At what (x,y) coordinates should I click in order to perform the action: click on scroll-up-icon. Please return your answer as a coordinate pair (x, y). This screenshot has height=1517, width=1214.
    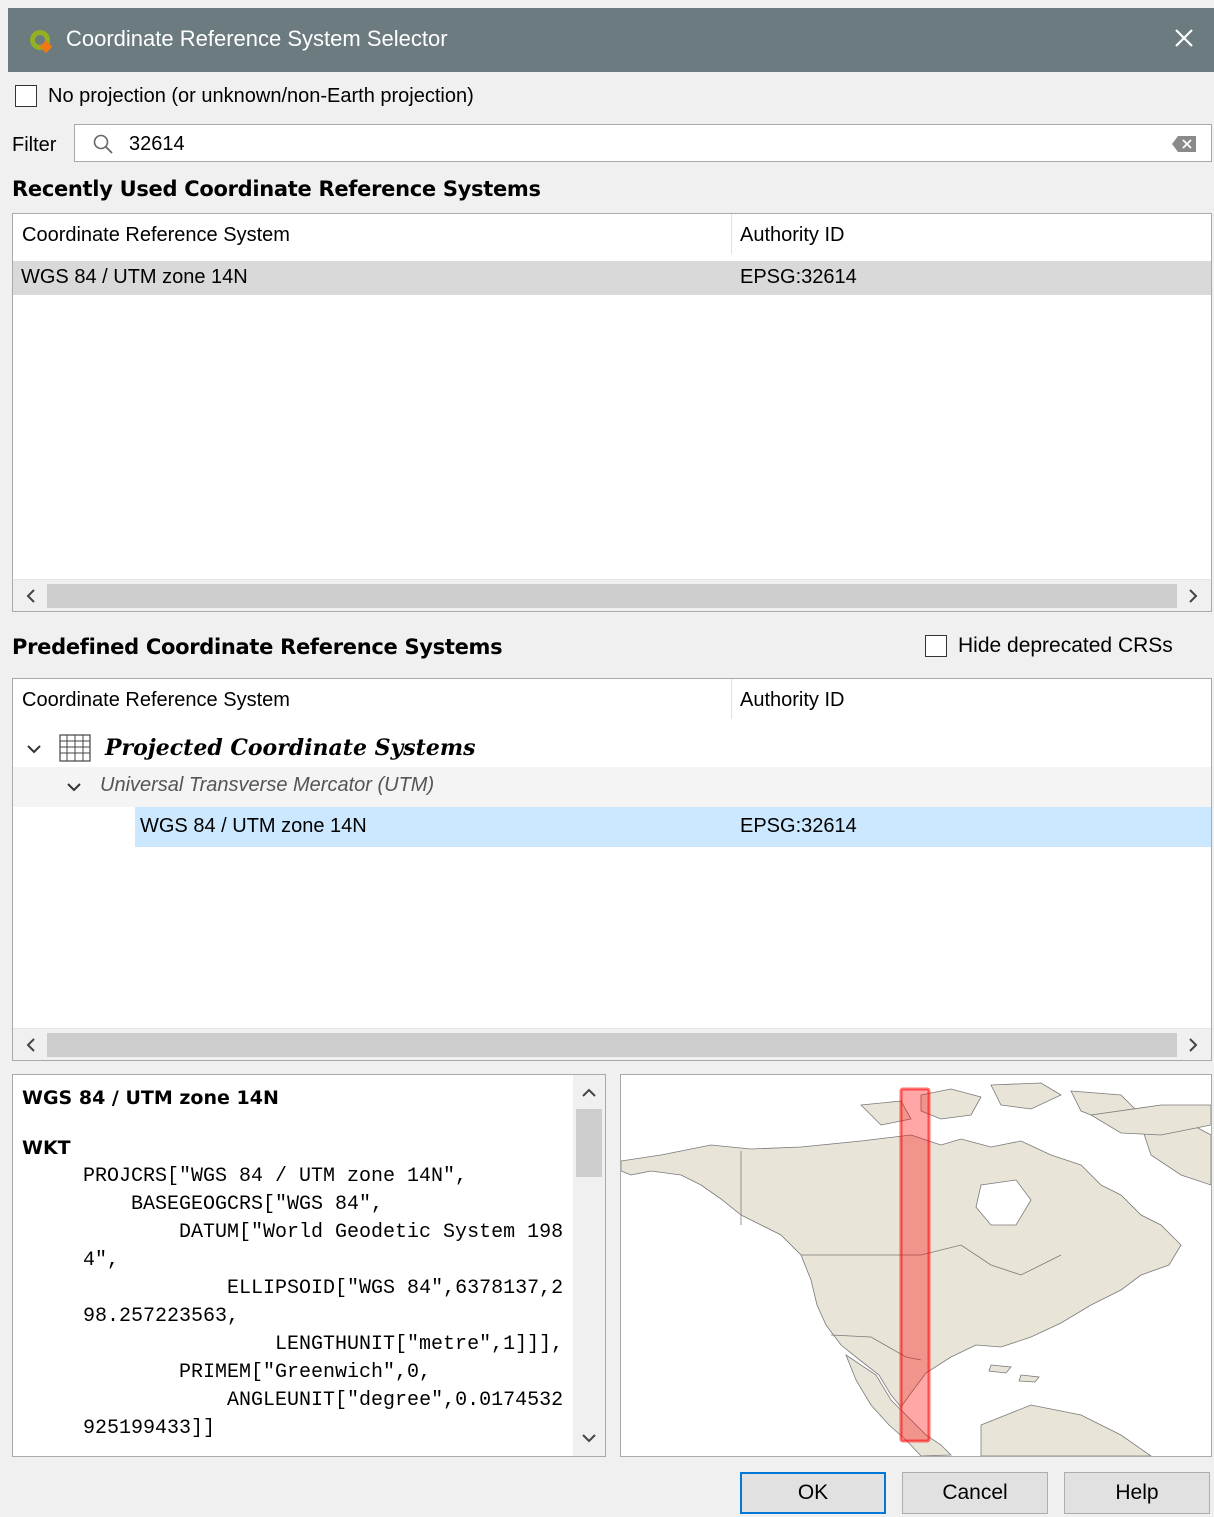
    Looking at the image, I should click on (589, 1093).